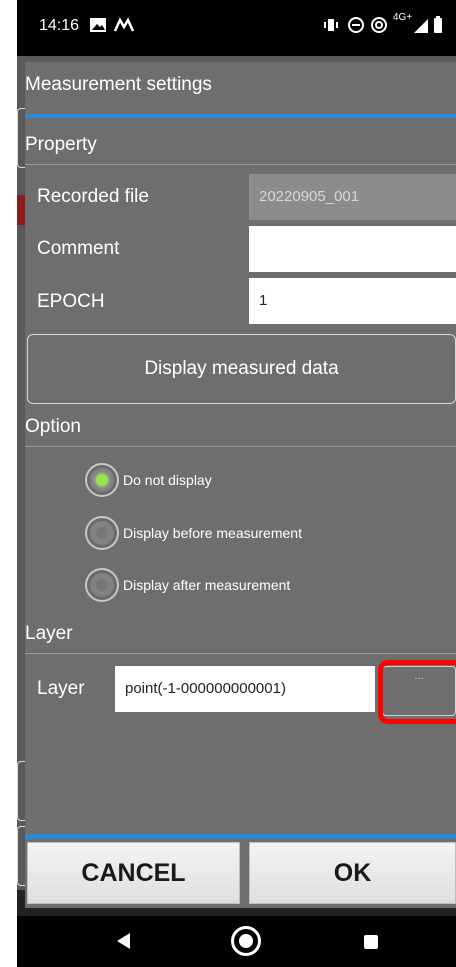 This screenshot has height=967, width=456. I want to click on epoch-label: EPOCH, so click(71, 301).